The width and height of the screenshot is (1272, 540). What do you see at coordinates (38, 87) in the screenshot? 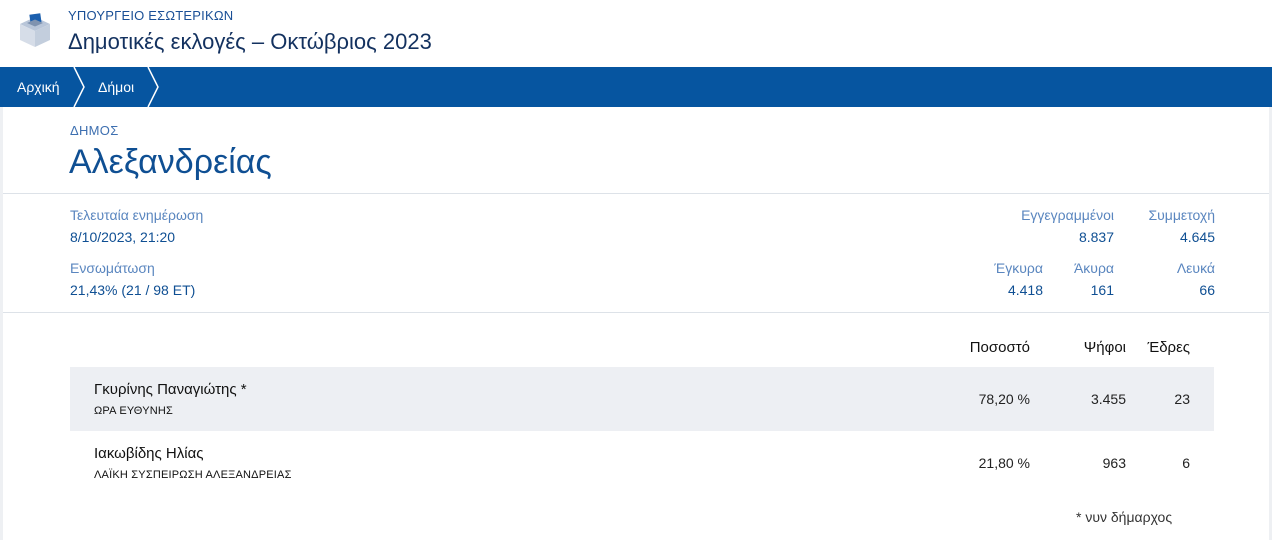
I see `breadcrumb-home: Αρχική` at bounding box center [38, 87].